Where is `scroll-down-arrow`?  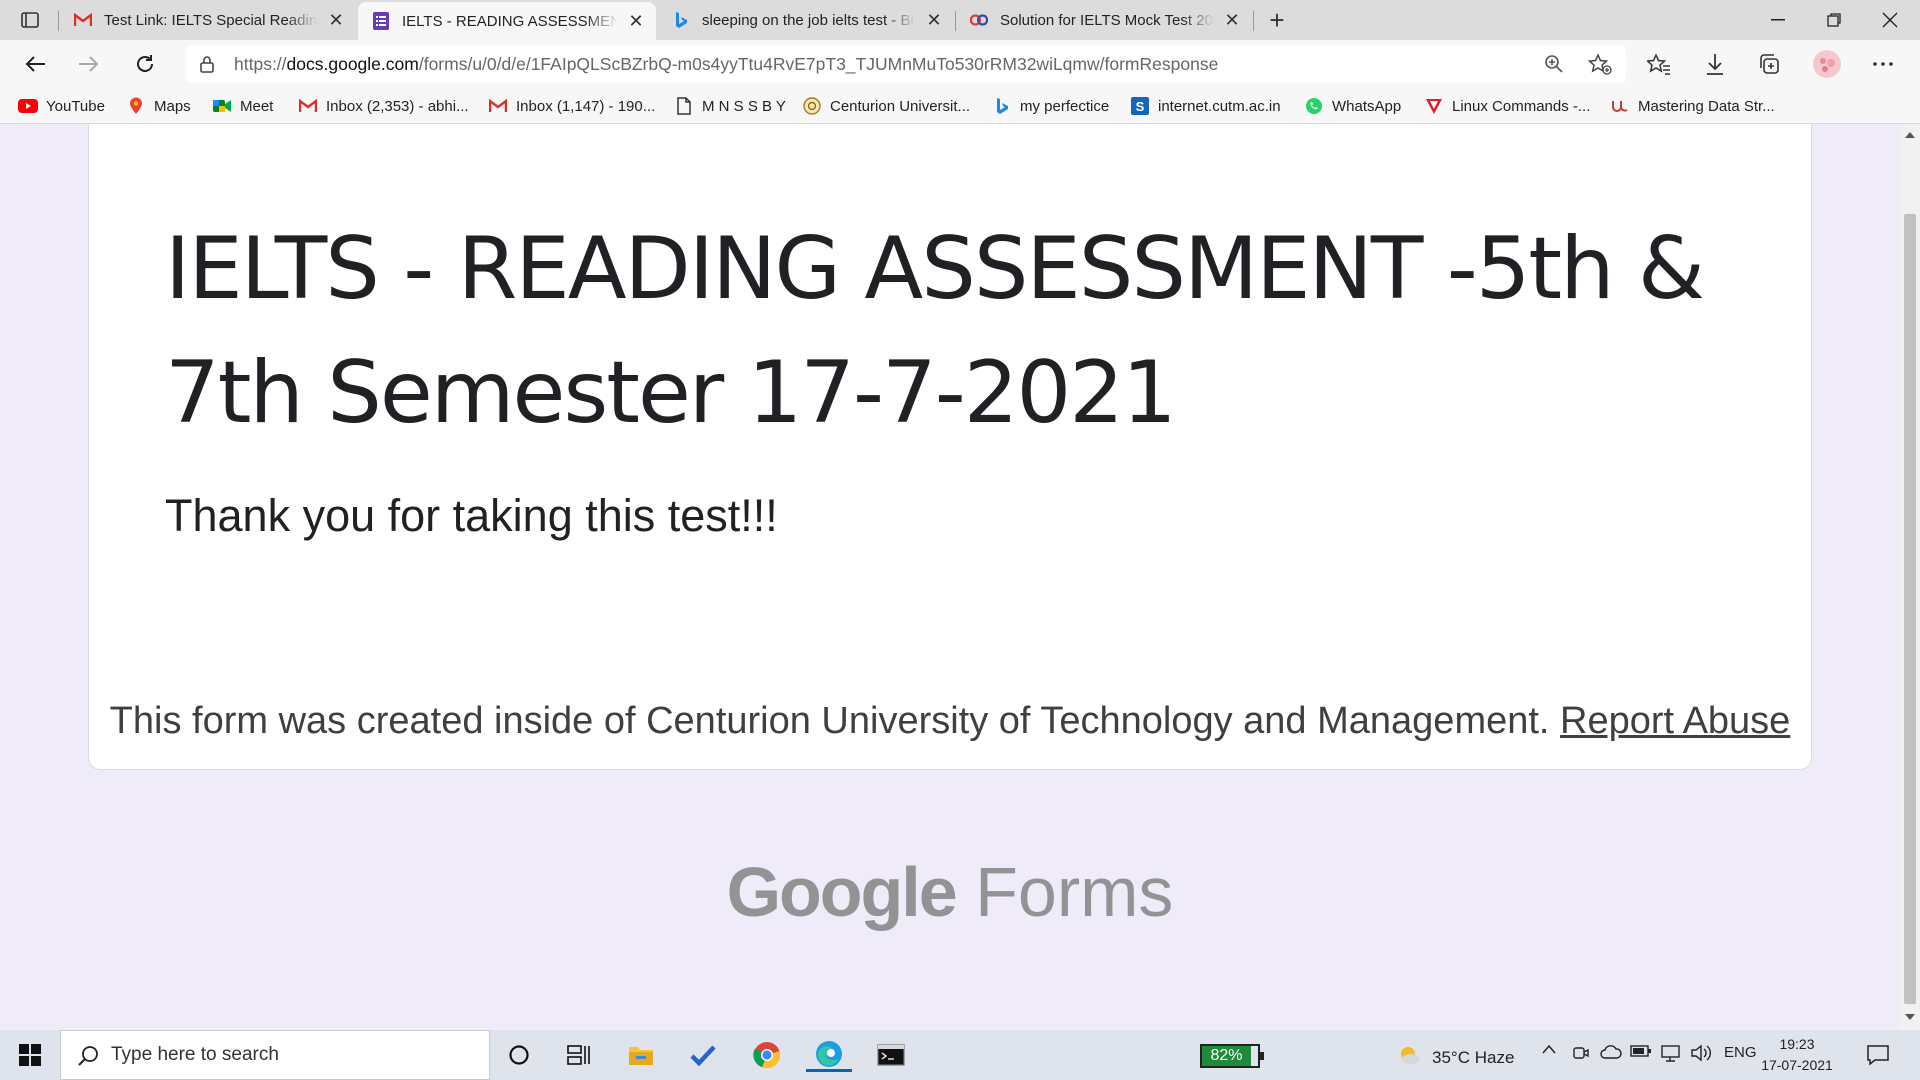
scroll-down-arrow is located at coordinates (1910, 1017).